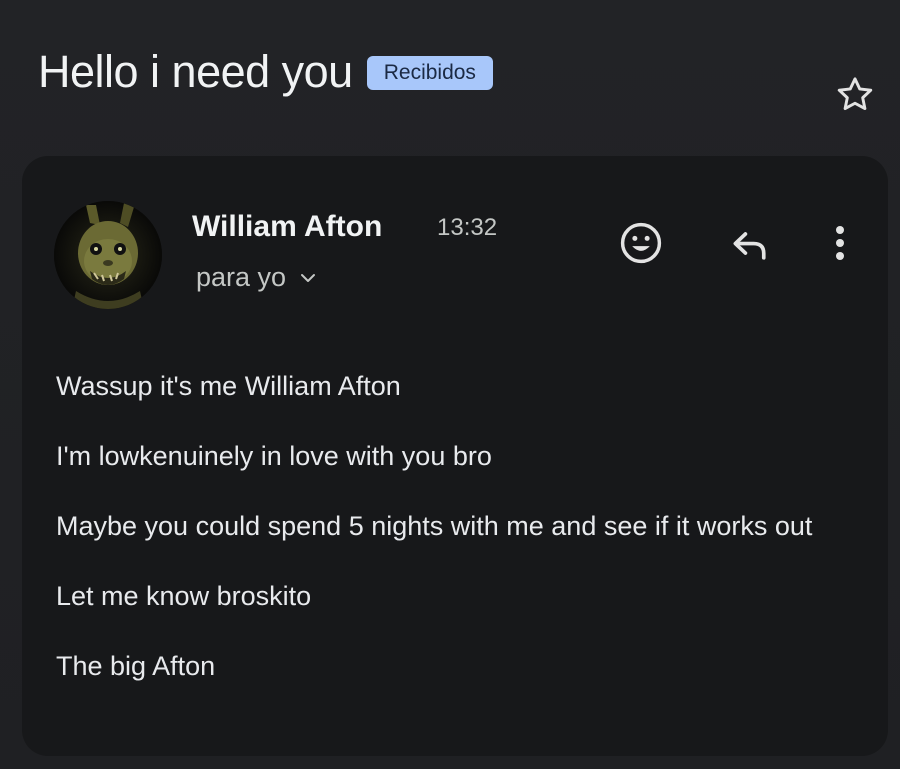  I want to click on add-reaction-button, so click(641, 243).